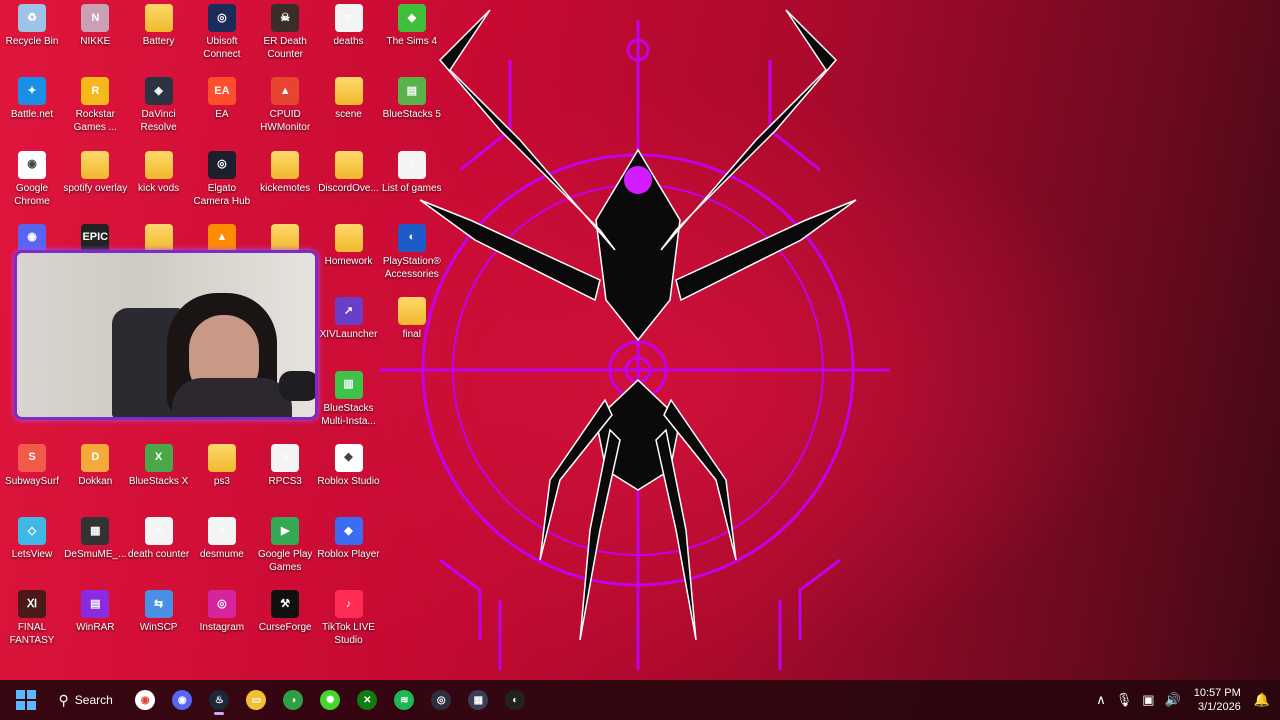 This screenshot has height=720, width=1280. Describe the element at coordinates (1262, 700) in the screenshot. I see `notifications-bell-icon: 🔔` at that location.